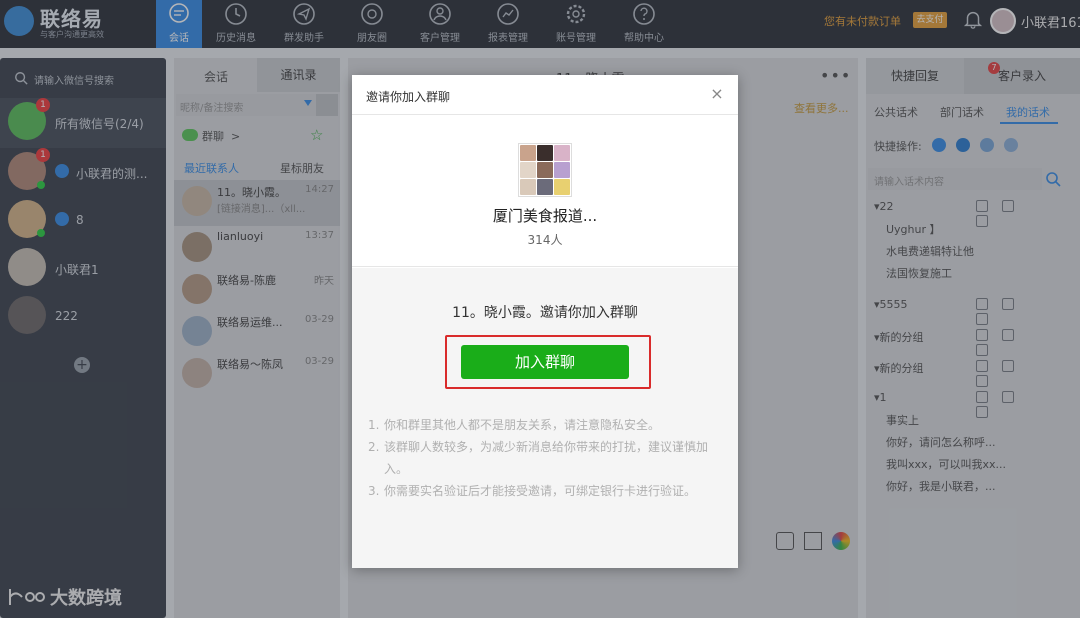 Image resolution: width=1080 pixels, height=618 pixels. I want to click on notice-number: 1., so click(374, 425).